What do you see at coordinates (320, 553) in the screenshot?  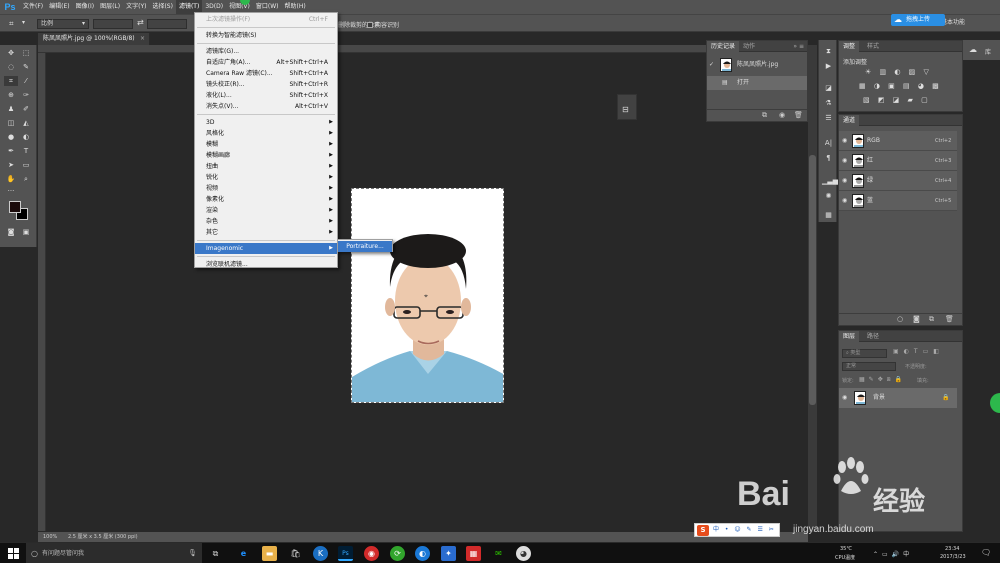 I see `kugou-icon: K` at bounding box center [320, 553].